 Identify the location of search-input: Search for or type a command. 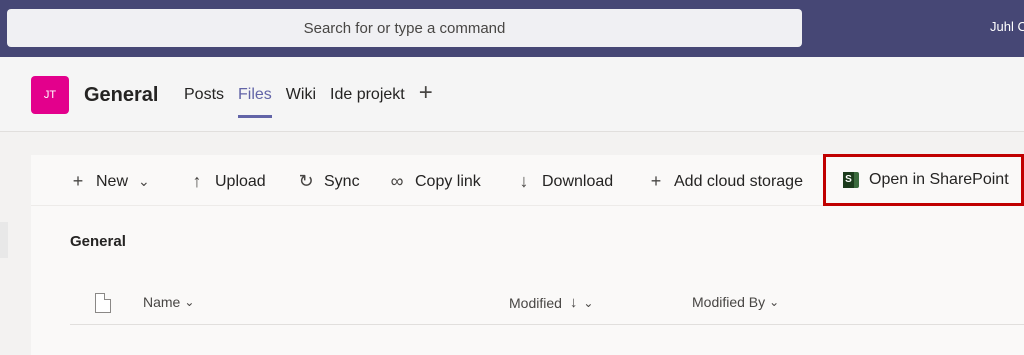
(404, 28).